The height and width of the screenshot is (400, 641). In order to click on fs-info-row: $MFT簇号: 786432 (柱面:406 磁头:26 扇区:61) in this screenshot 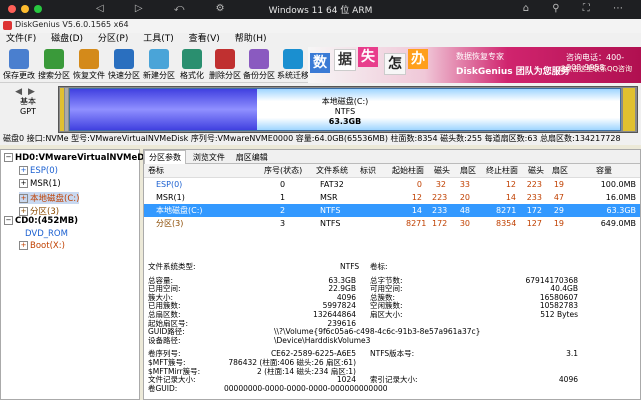, I will do `click(392, 363)`.